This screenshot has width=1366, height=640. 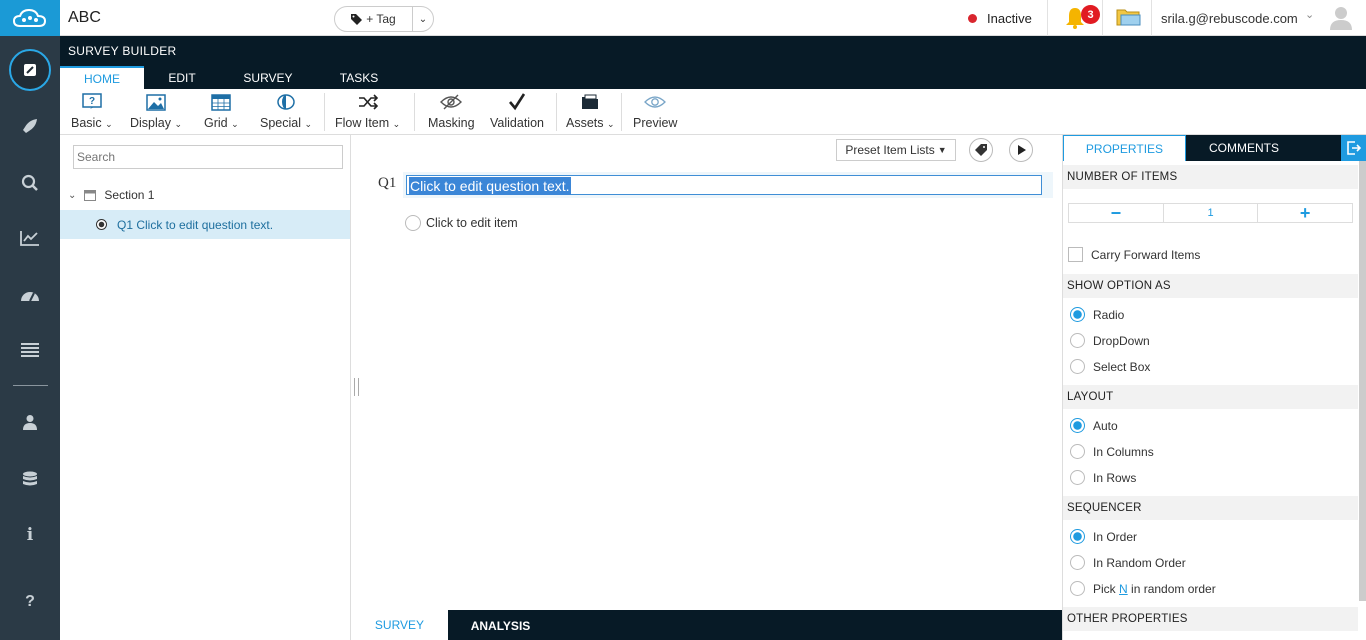 I want to click on divider, so click(x=1047, y=18).